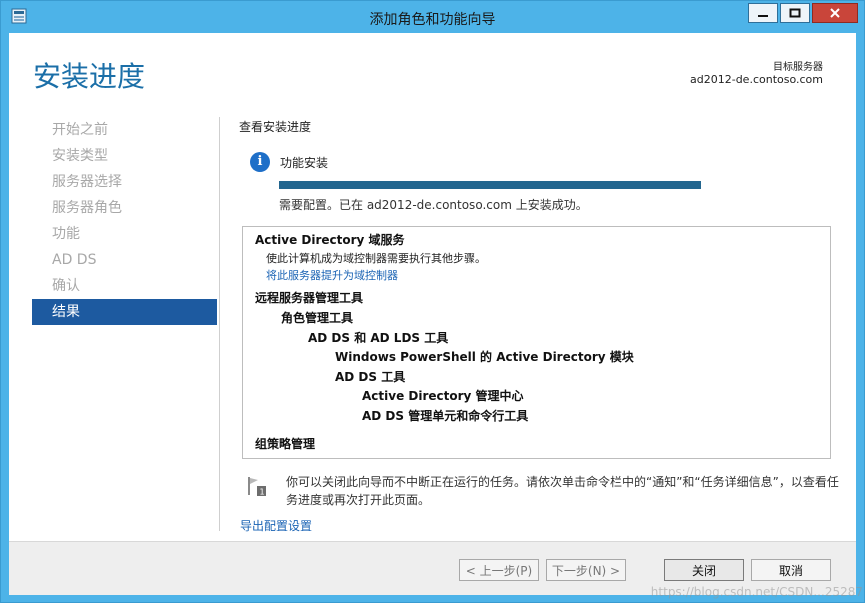  What do you see at coordinates (260, 162) in the screenshot?
I see `info-icon: i` at bounding box center [260, 162].